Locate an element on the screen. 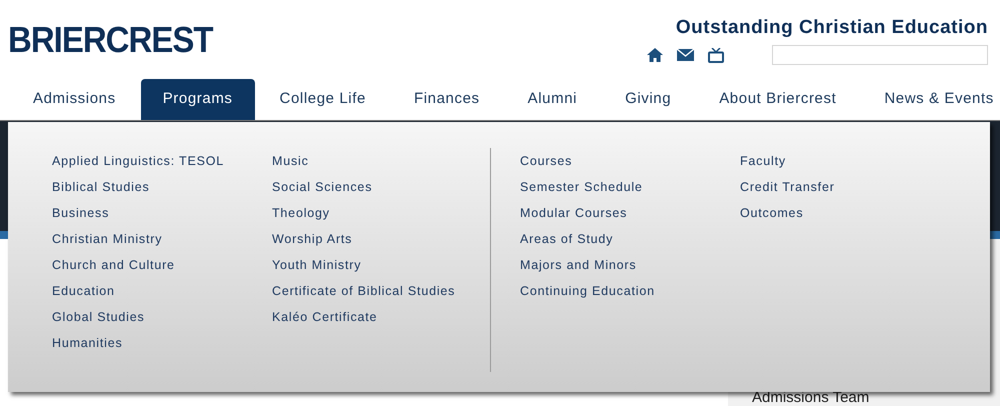  menu-link: Continuing Education is located at coordinates (630, 291).